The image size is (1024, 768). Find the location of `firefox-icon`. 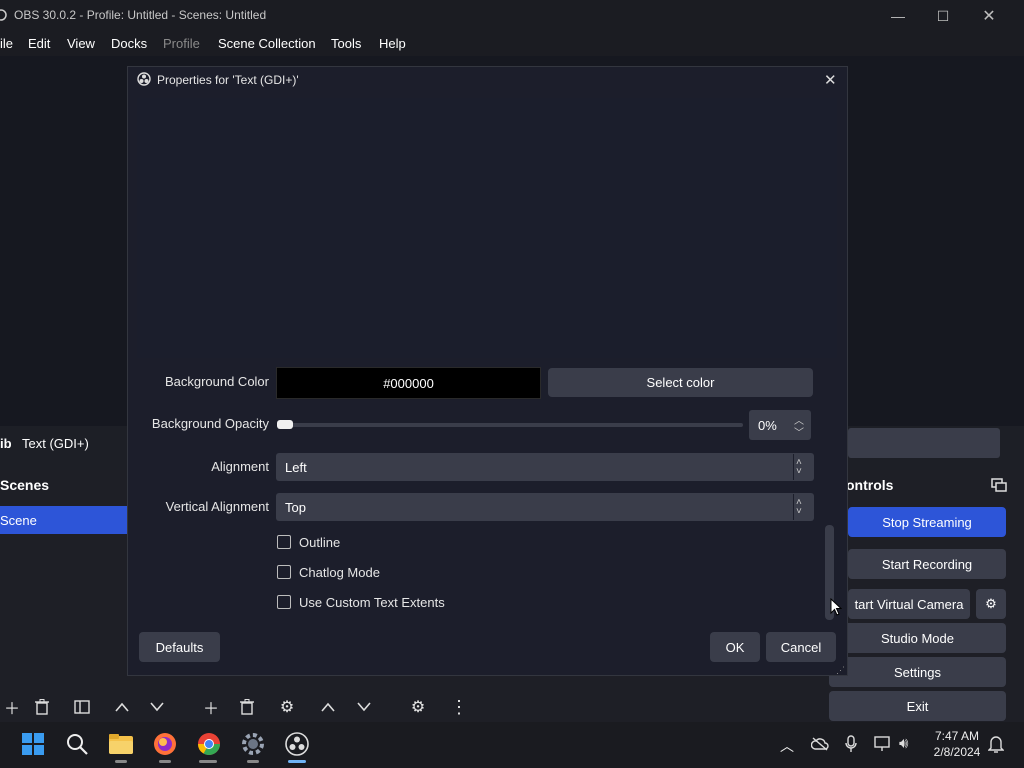

firefox-icon is located at coordinates (165, 744).